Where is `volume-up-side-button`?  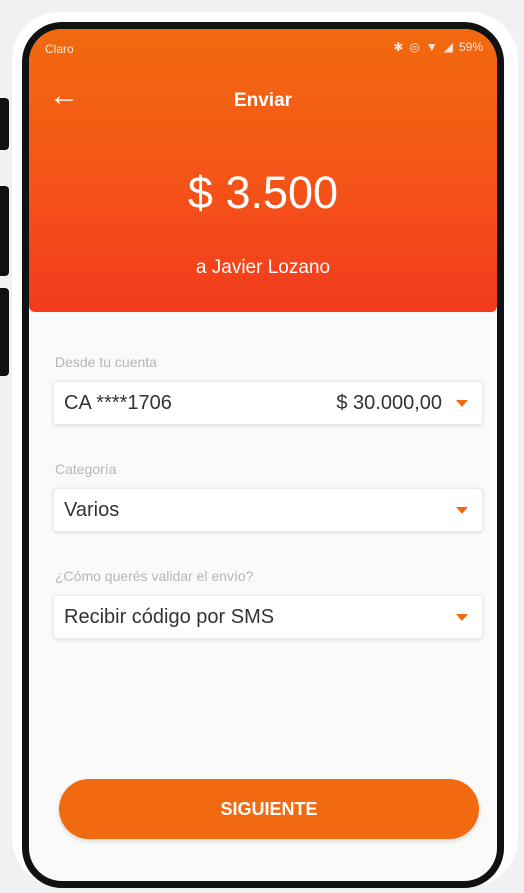
volume-up-side-button is located at coordinates (4, 124).